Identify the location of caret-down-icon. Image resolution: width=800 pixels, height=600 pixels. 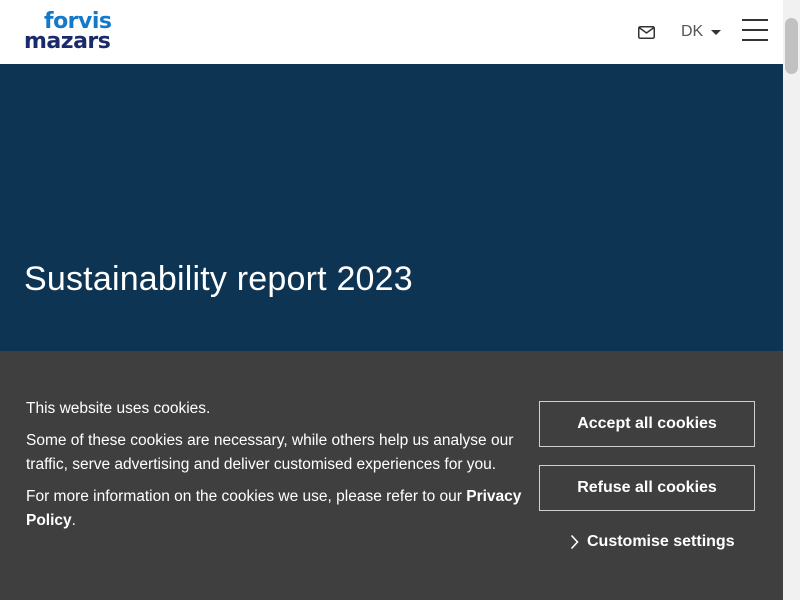
(716, 32).